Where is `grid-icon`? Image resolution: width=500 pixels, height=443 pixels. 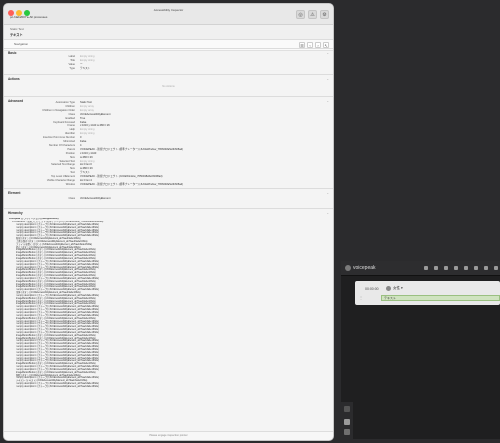
grid-icon is located at coordinates (486, 268).